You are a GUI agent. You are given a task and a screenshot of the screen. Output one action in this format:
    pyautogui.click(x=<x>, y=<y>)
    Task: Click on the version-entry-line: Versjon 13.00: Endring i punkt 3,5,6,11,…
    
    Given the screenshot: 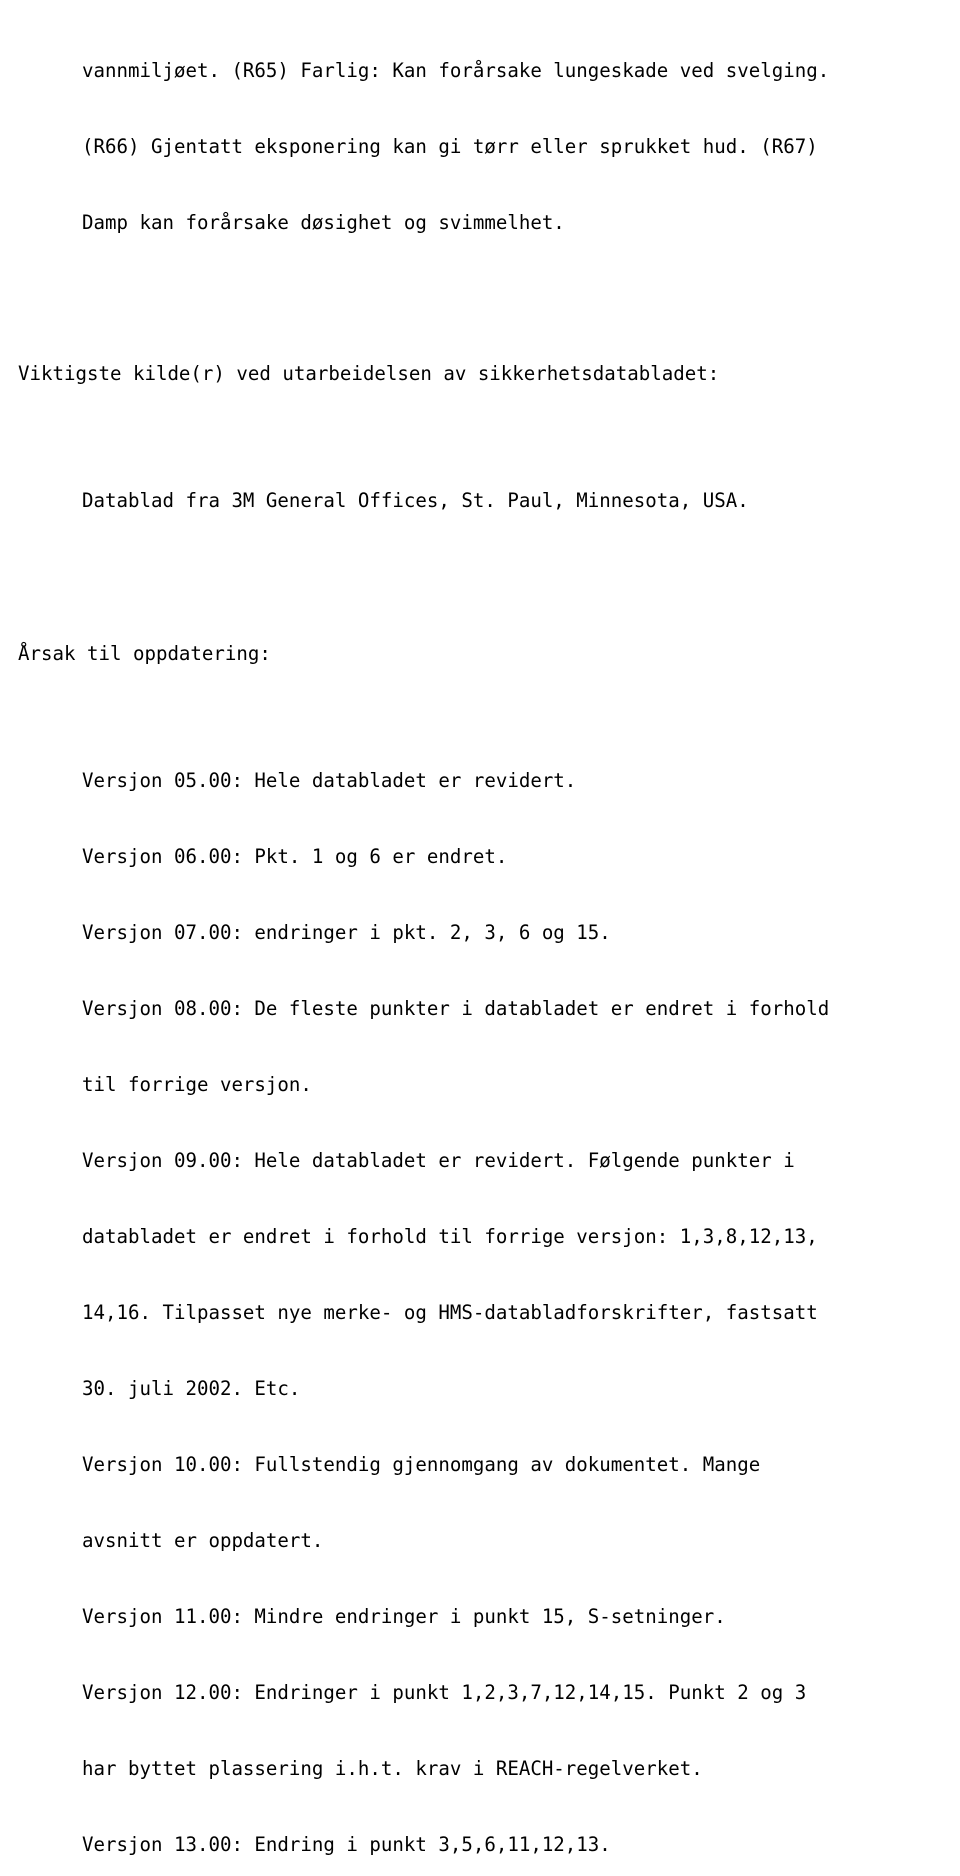 What is the action you would take?
    pyautogui.click(x=346, y=1845)
    